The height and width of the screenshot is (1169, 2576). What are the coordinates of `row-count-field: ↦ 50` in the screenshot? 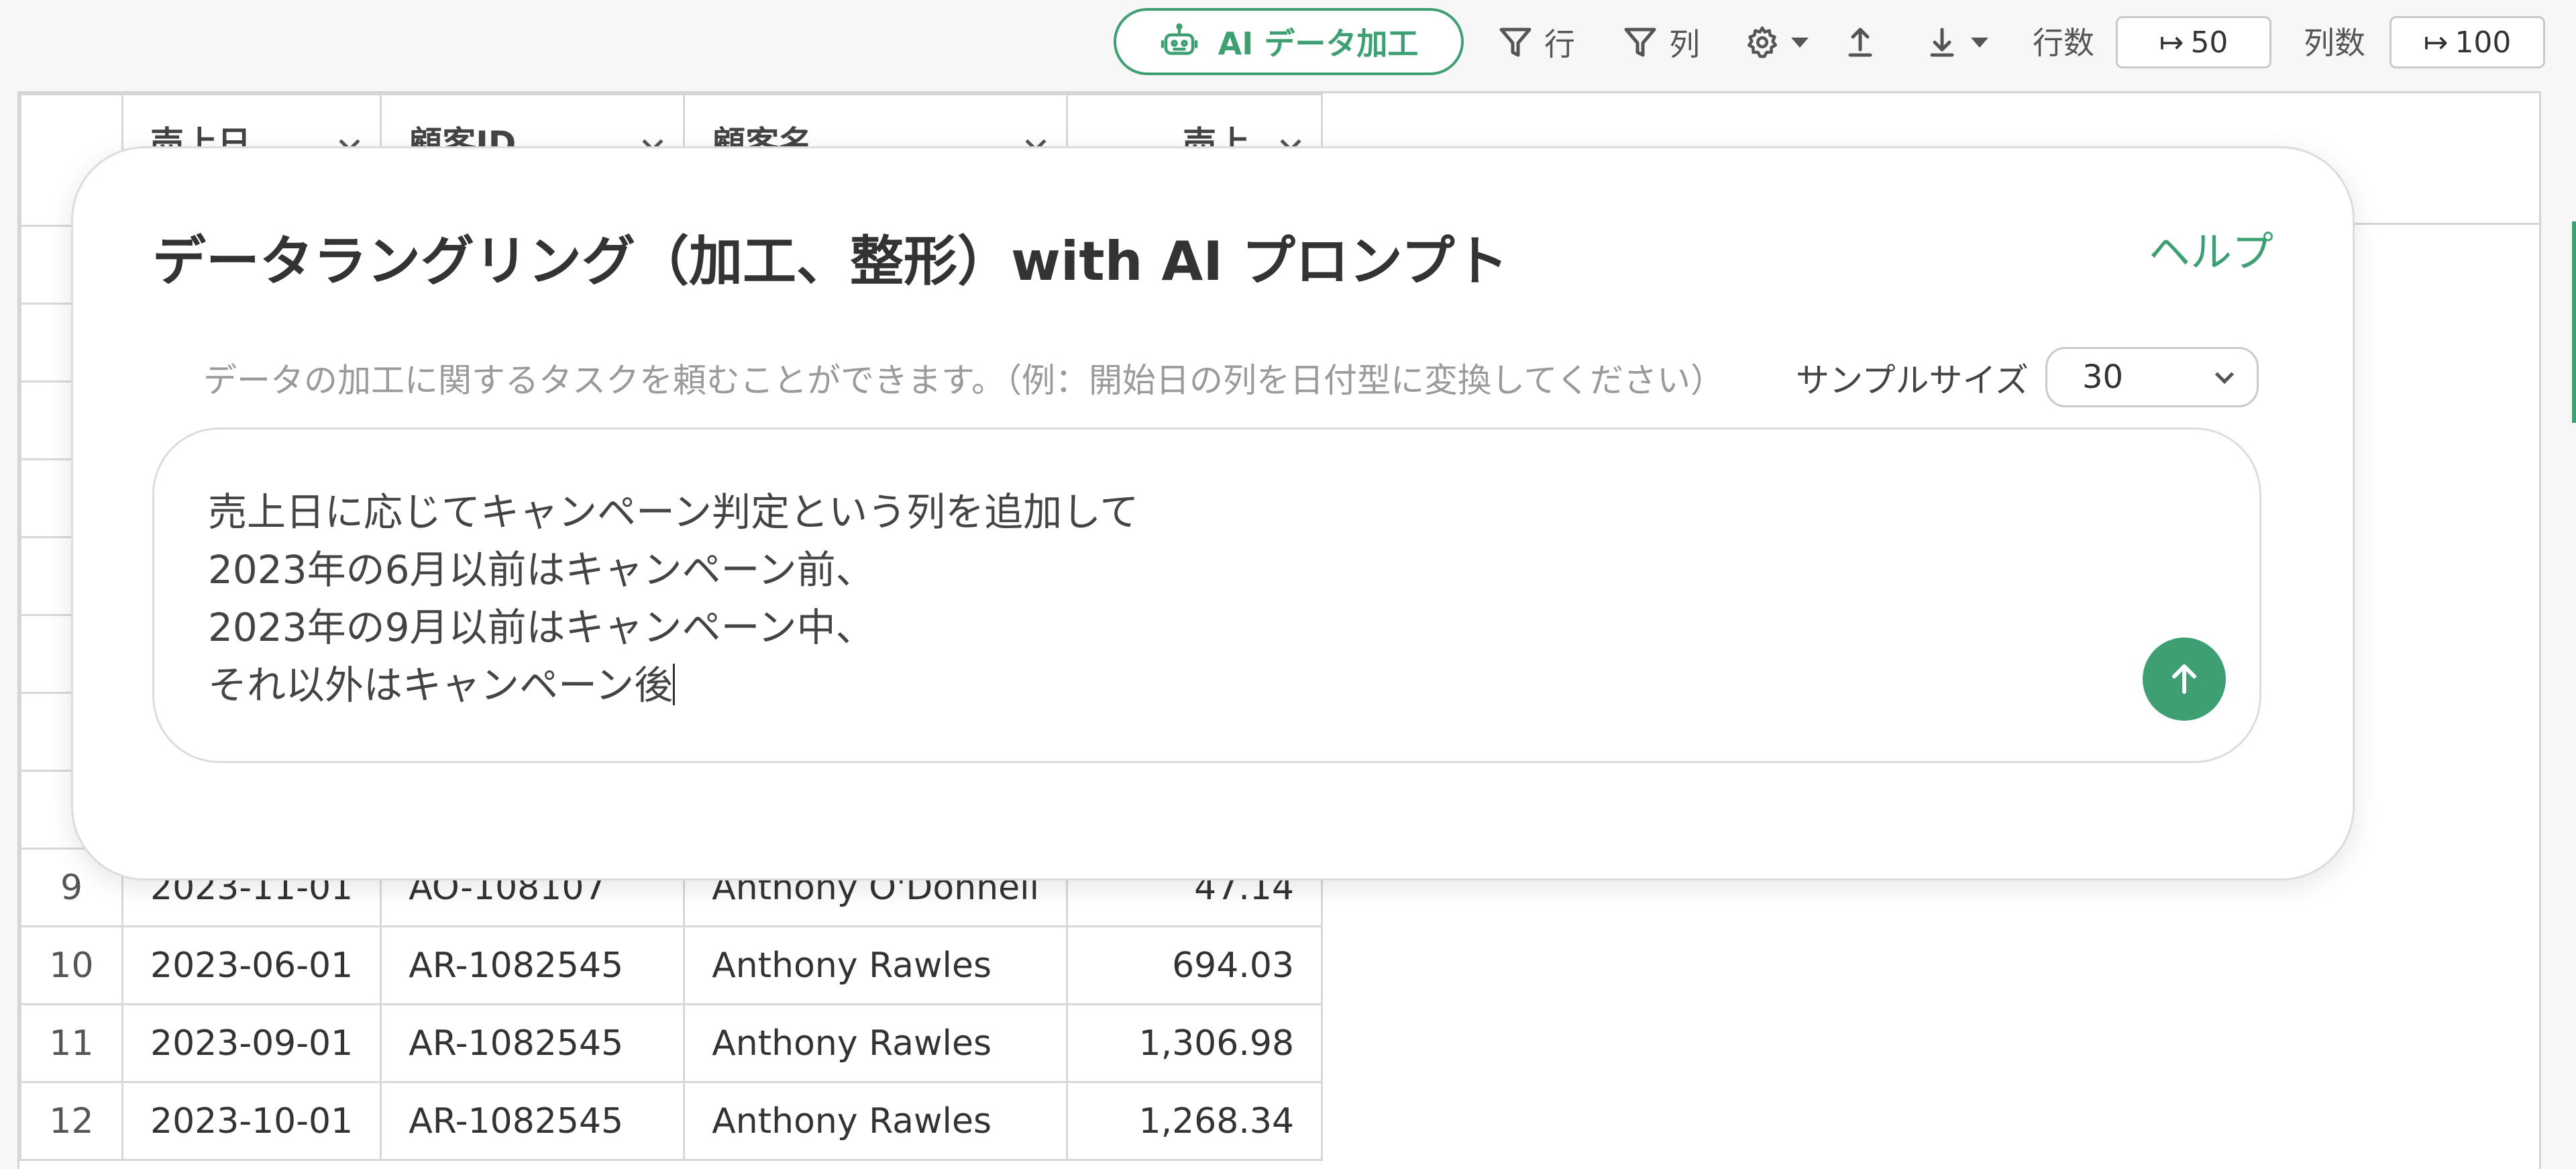 It's located at (2193, 42).